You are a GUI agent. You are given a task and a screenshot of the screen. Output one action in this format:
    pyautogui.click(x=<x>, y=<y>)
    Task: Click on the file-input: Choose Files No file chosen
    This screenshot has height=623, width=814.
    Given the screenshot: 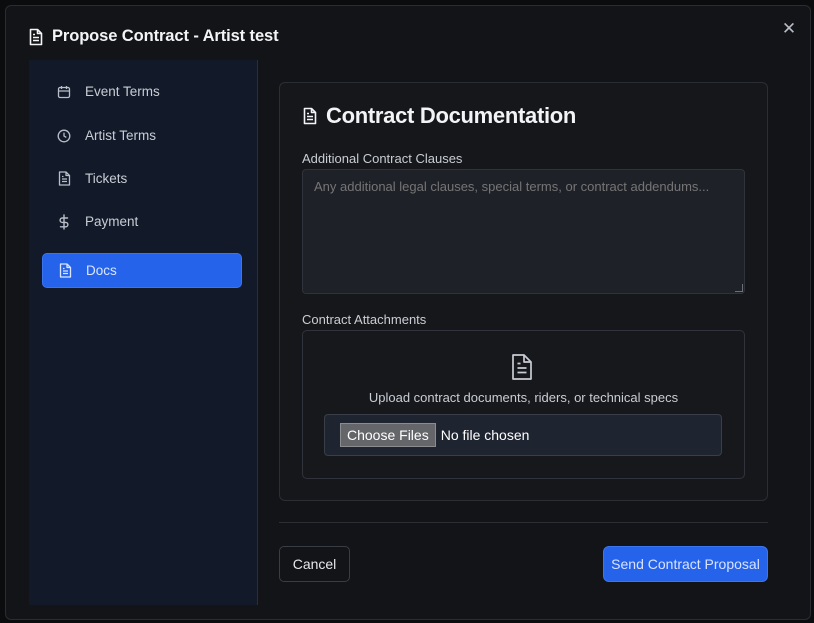 What is the action you would take?
    pyautogui.click(x=523, y=435)
    